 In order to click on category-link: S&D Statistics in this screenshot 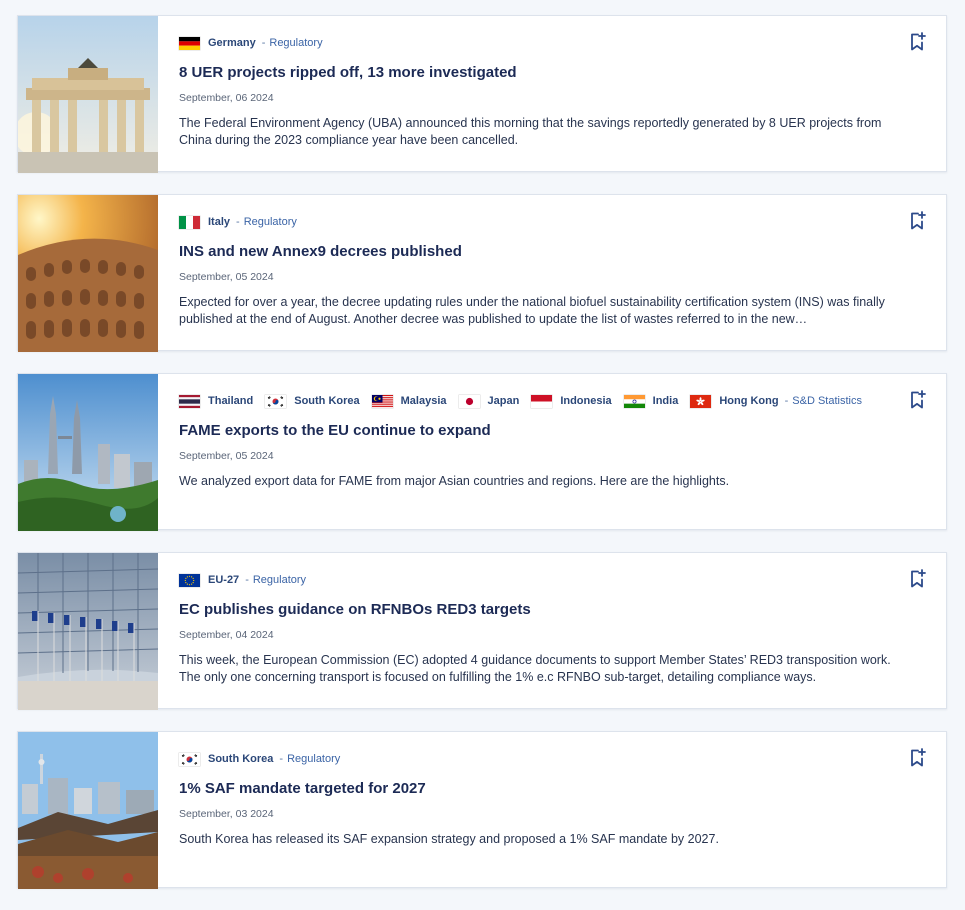, I will do `click(827, 401)`.